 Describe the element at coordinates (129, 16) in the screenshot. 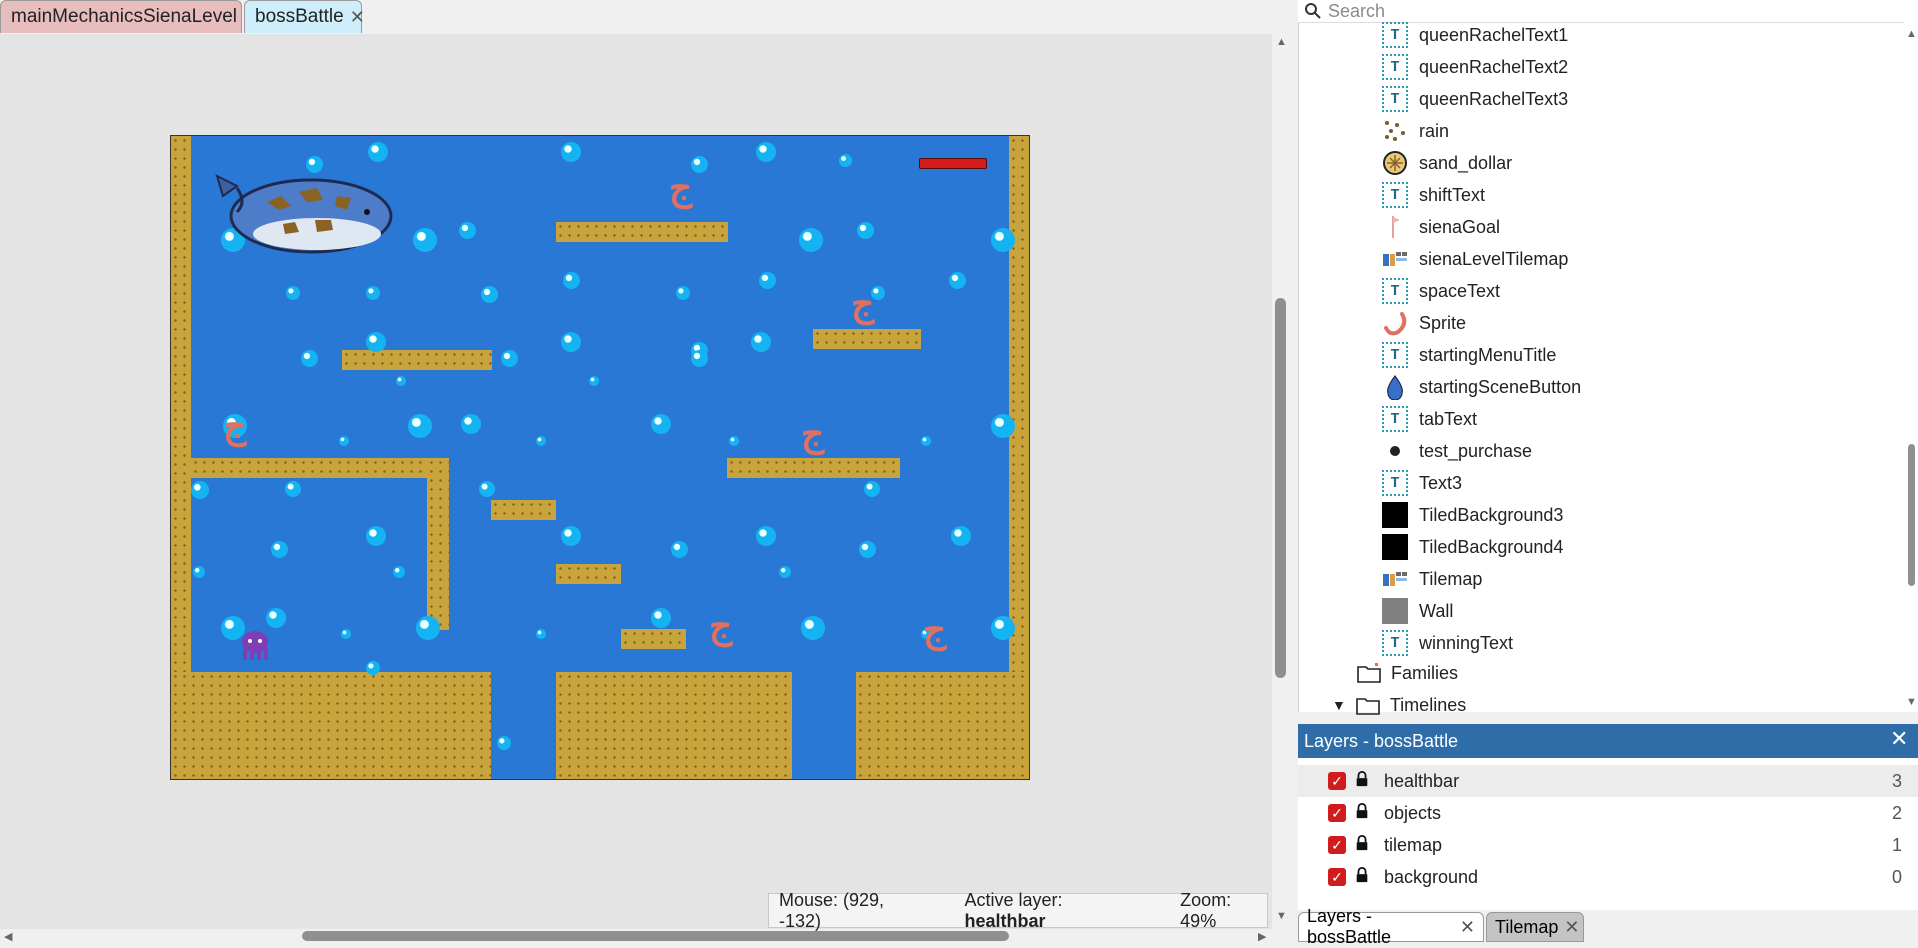

I see `tab-main-mechanics-siena-level: mainMechanicsSienaLevel ✕` at that location.